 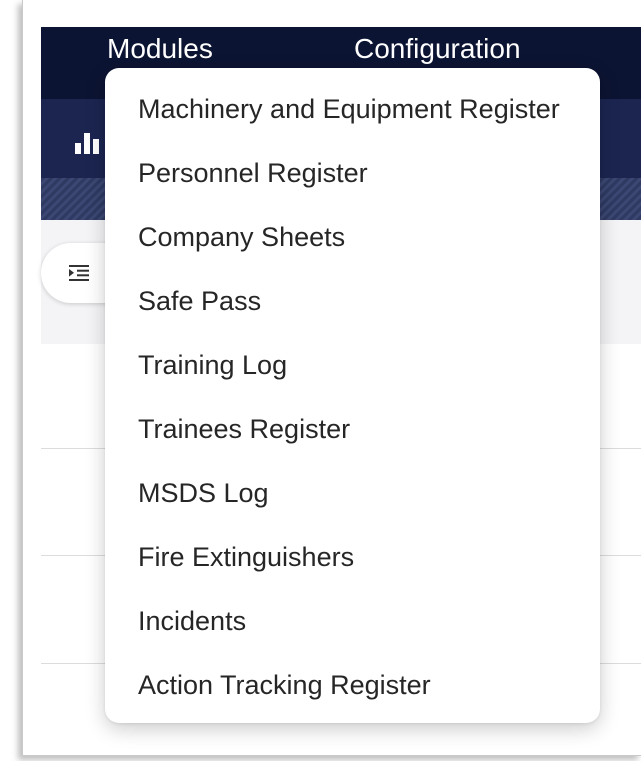 What do you see at coordinates (246, 557) in the screenshot?
I see `menu-item-fire-extinguishers: Fire Extinguishers` at bounding box center [246, 557].